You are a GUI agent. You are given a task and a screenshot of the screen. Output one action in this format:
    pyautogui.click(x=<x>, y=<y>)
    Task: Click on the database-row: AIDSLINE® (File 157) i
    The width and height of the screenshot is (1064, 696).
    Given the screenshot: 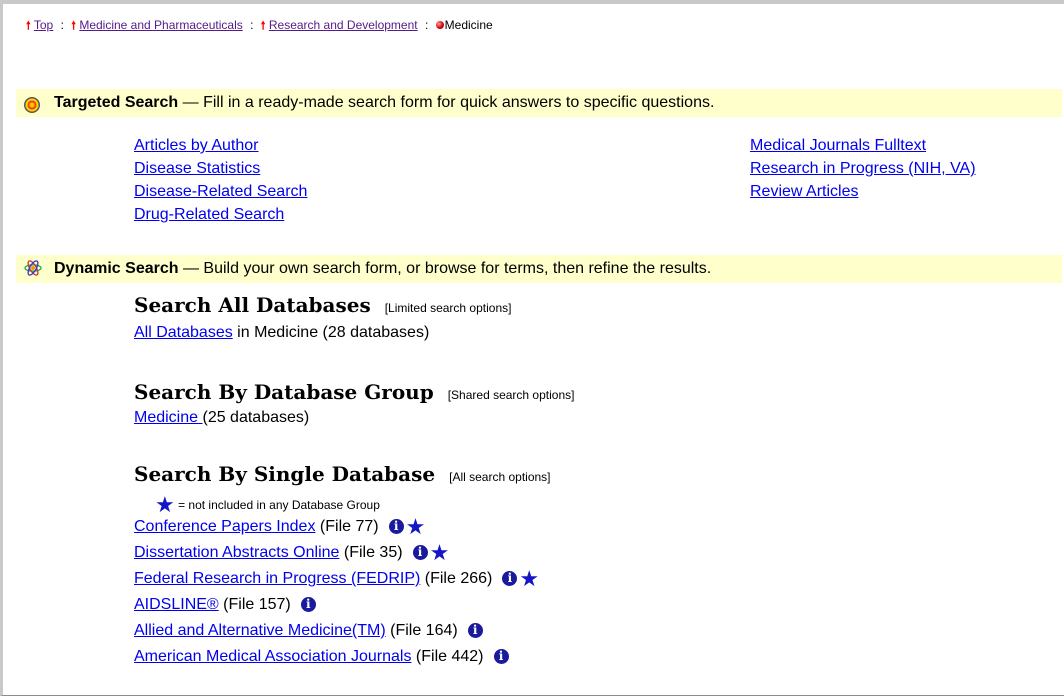 What is the action you would take?
    pyautogui.click(x=225, y=605)
    